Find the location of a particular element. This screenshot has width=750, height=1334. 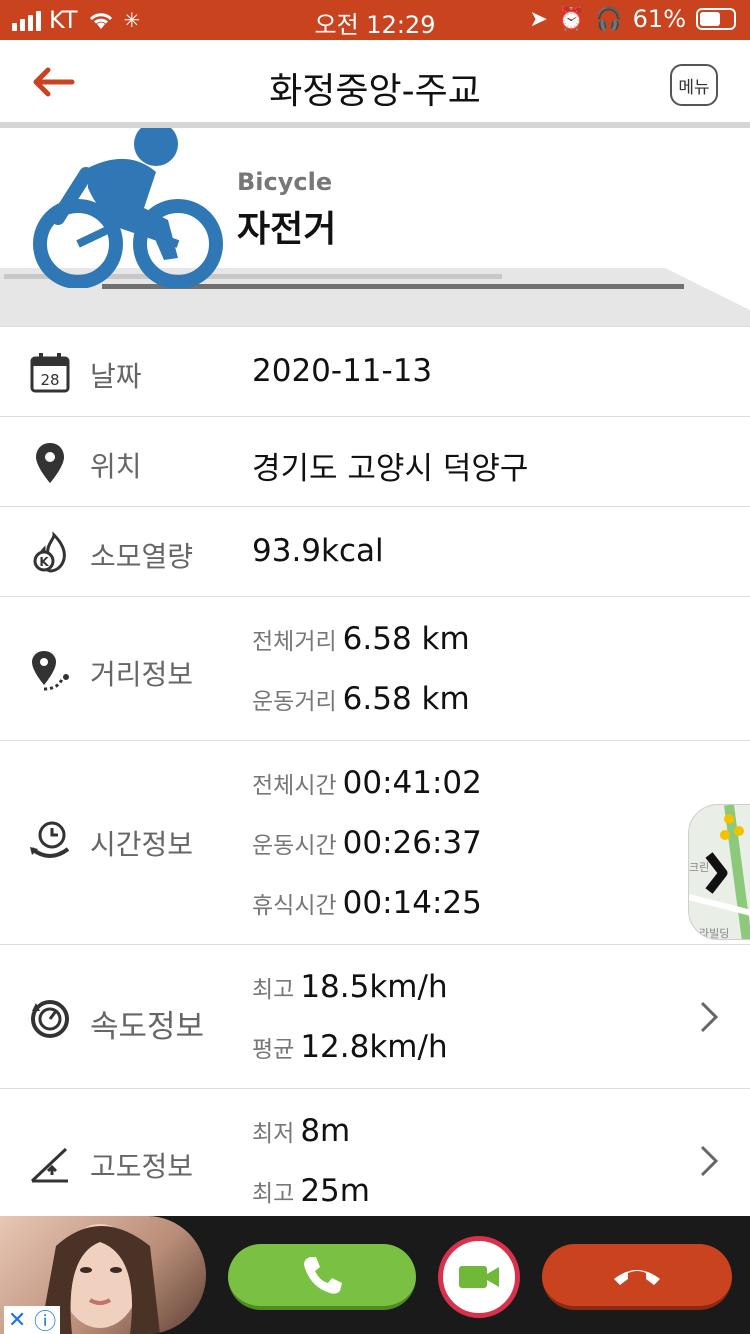

total-time: 전체시간 00:41:02 is located at coordinates (367, 783).